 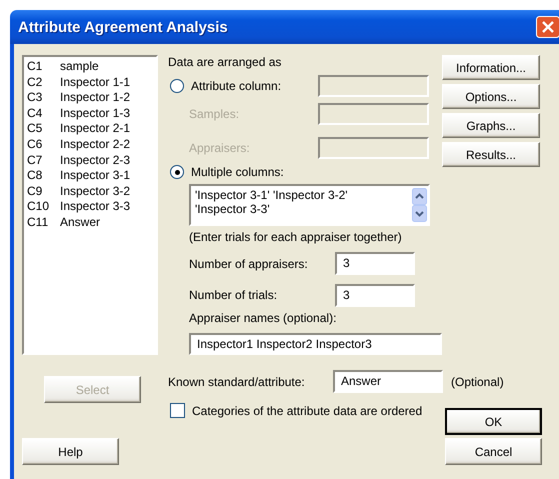 What do you see at coordinates (43, 67) in the screenshot?
I see `column-number: C1` at bounding box center [43, 67].